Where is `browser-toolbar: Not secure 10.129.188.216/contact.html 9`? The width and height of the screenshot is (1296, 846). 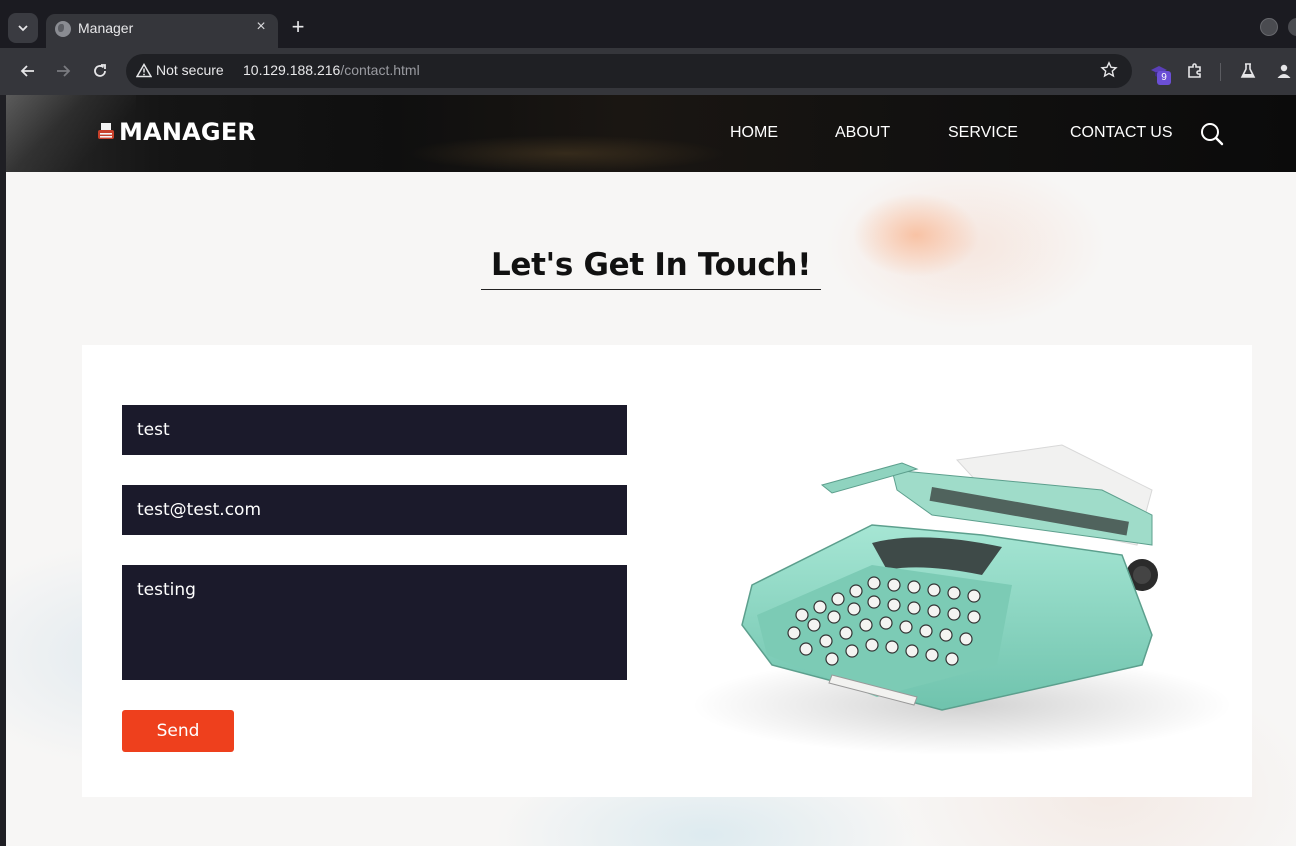 browser-toolbar: Not secure 10.129.188.216/contact.html 9 is located at coordinates (648, 71).